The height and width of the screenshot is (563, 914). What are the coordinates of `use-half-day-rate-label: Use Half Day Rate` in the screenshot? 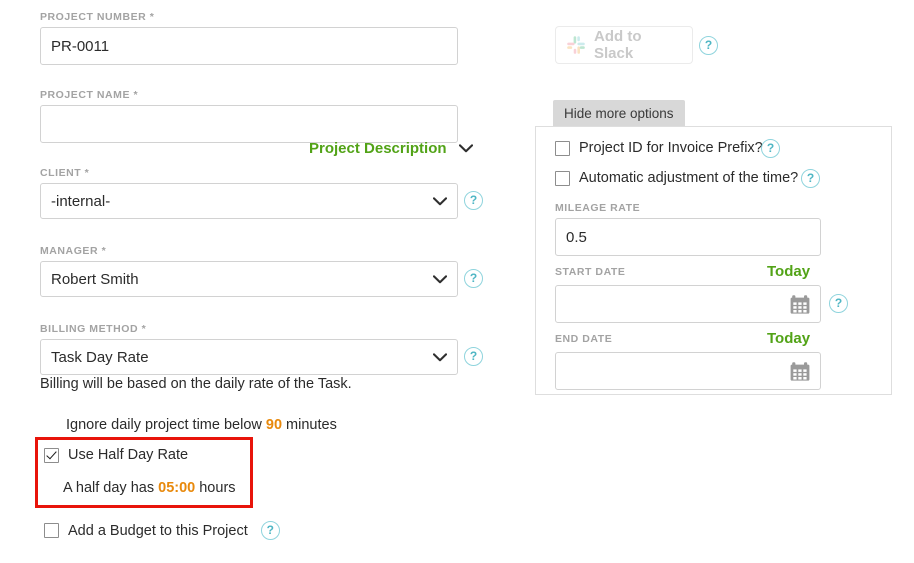 It's located at (128, 455).